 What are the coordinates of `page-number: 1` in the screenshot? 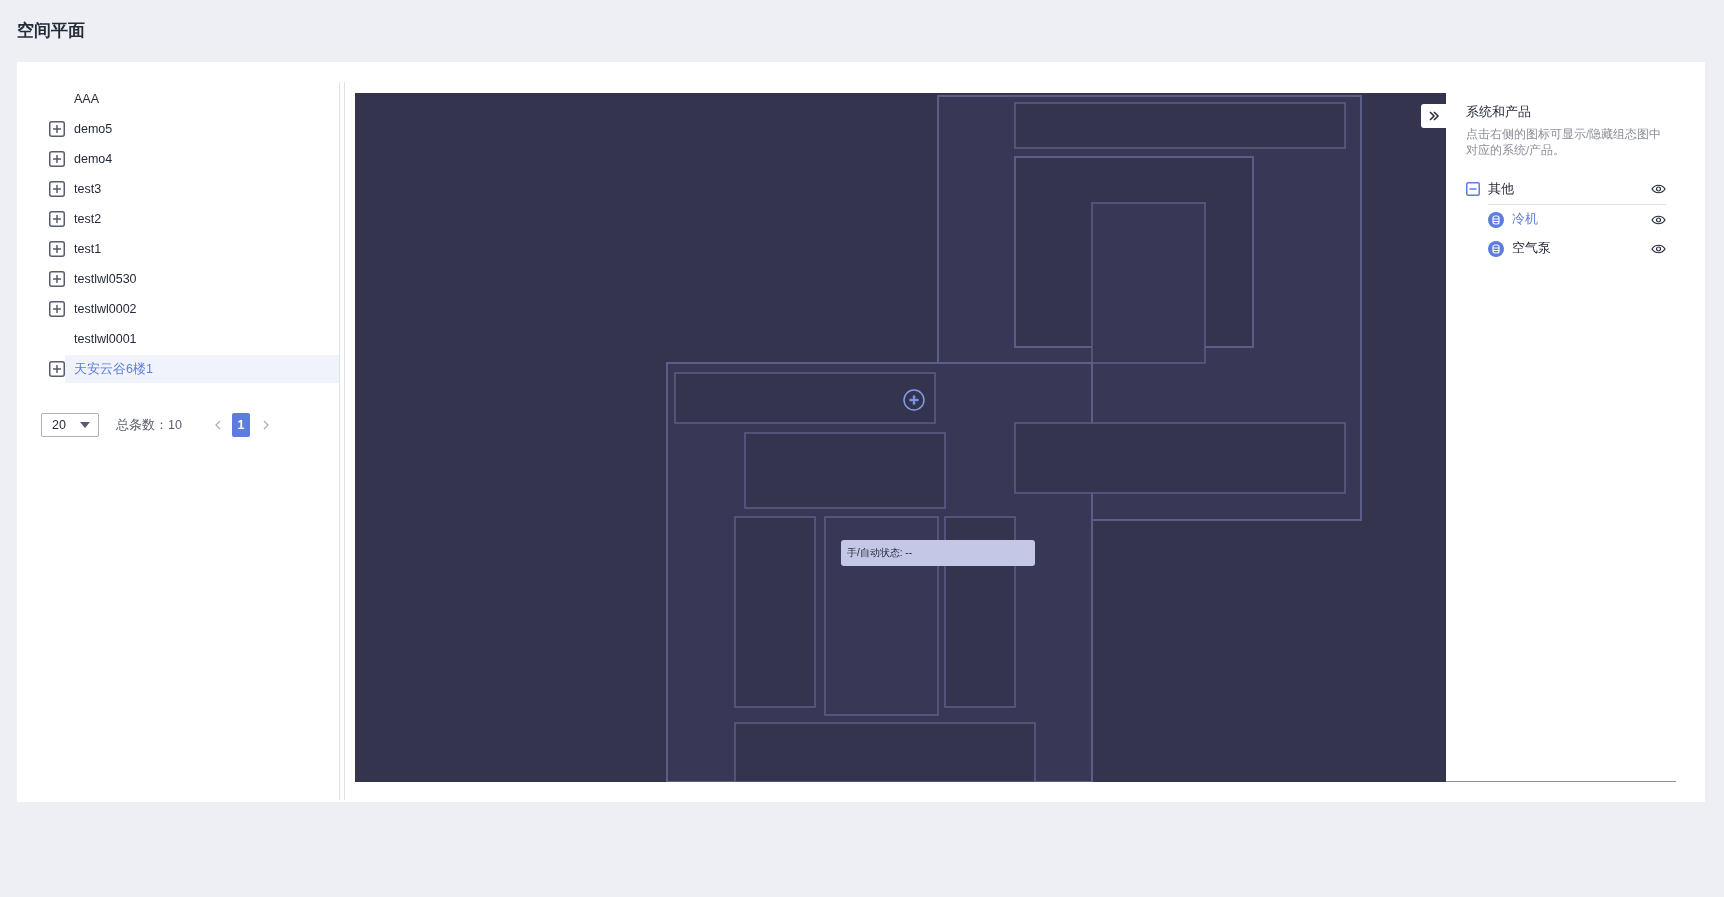 It's located at (240, 425).